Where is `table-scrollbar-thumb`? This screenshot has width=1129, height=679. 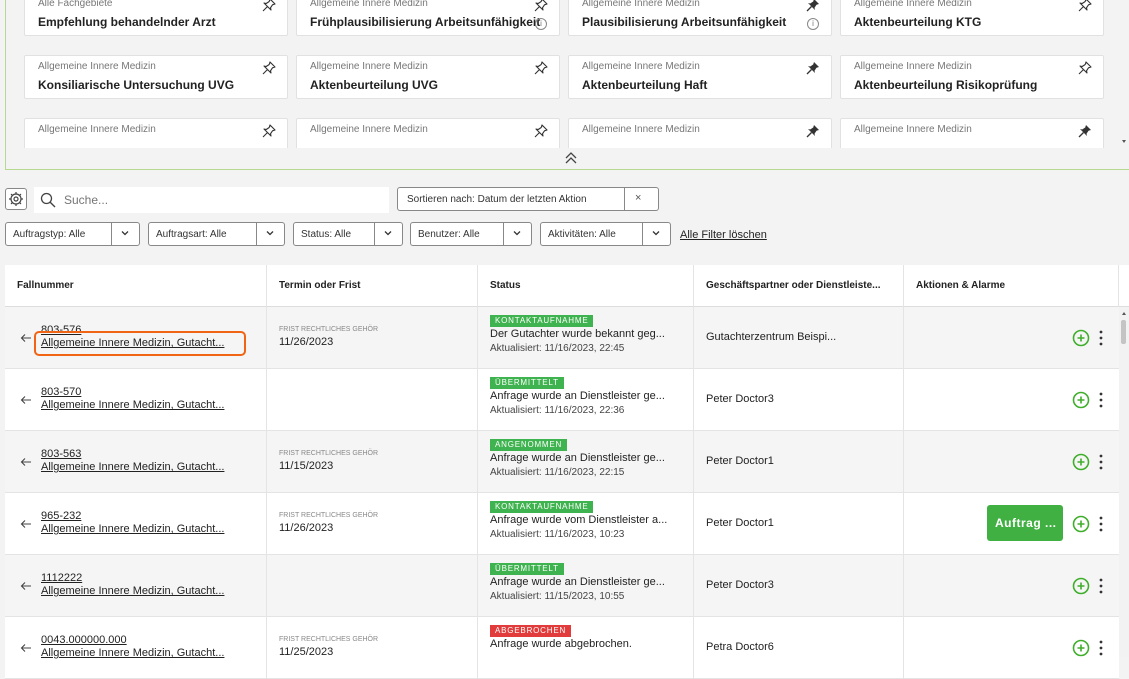
table-scrollbar-thumb is located at coordinates (1123, 332).